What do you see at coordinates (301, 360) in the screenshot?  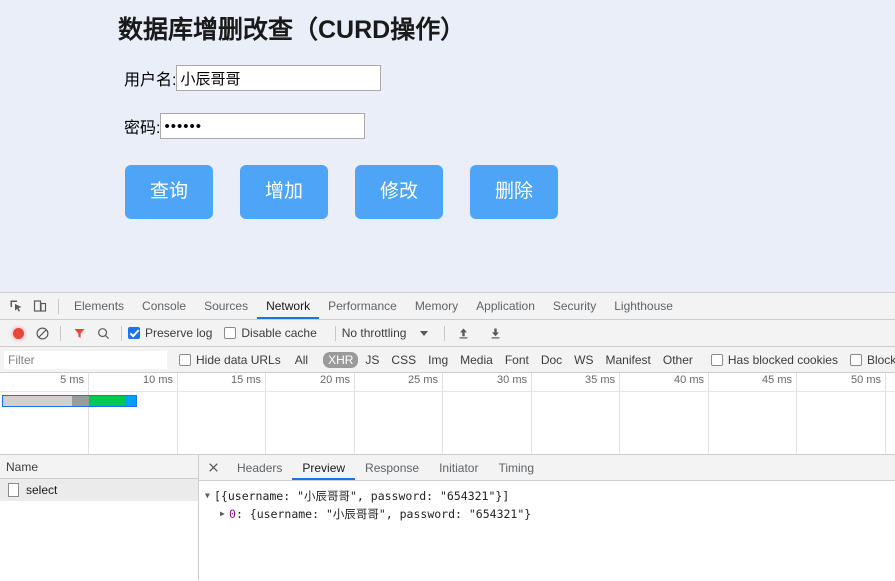 I see `type-filter-all: All` at bounding box center [301, 360].